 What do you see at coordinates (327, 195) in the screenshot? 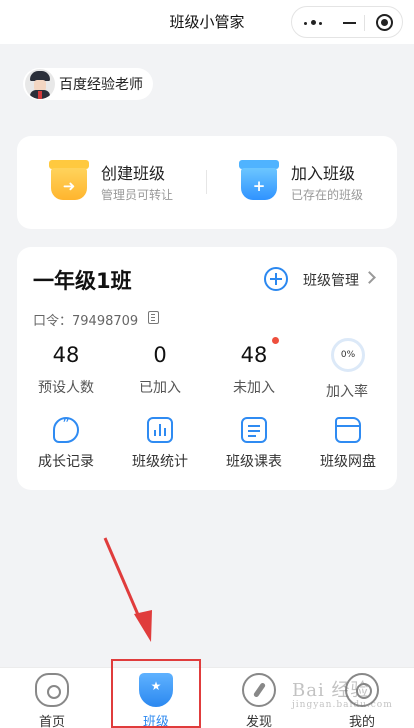
I see `join-class-sub: 已存在的班级` at bounding box center [327, 195].